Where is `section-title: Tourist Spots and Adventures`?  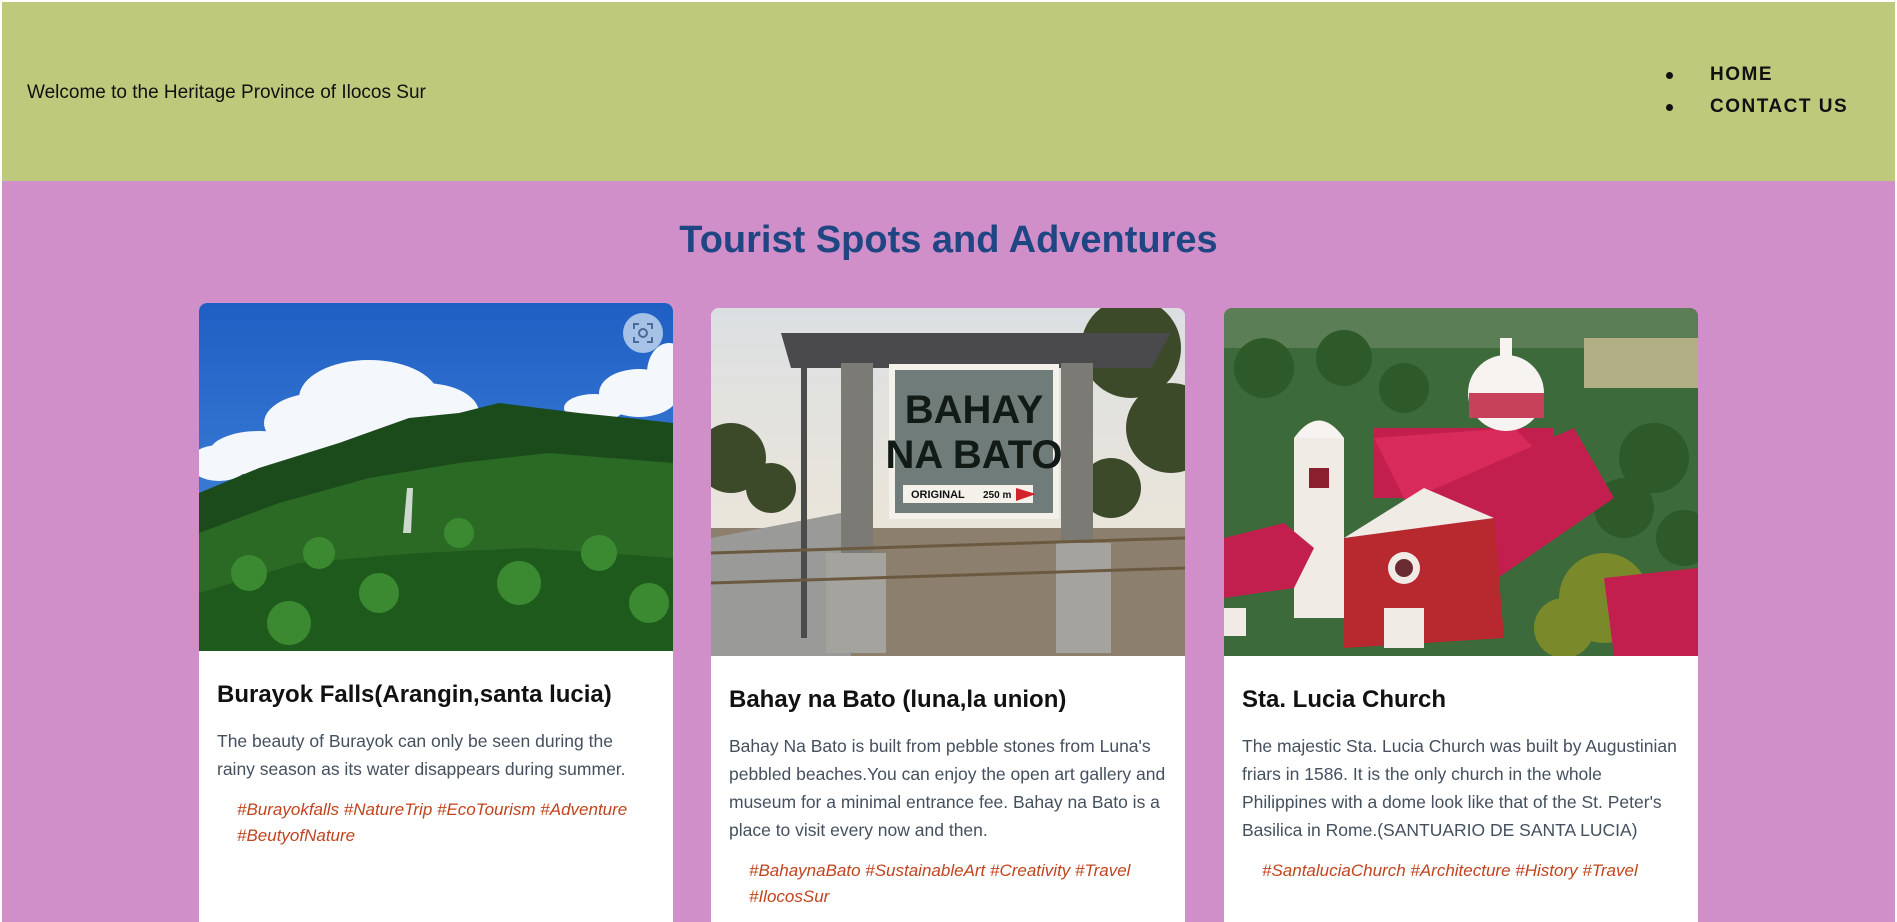 section-title: Tourist Spots and Adventures is located at coordinates (948, 240).